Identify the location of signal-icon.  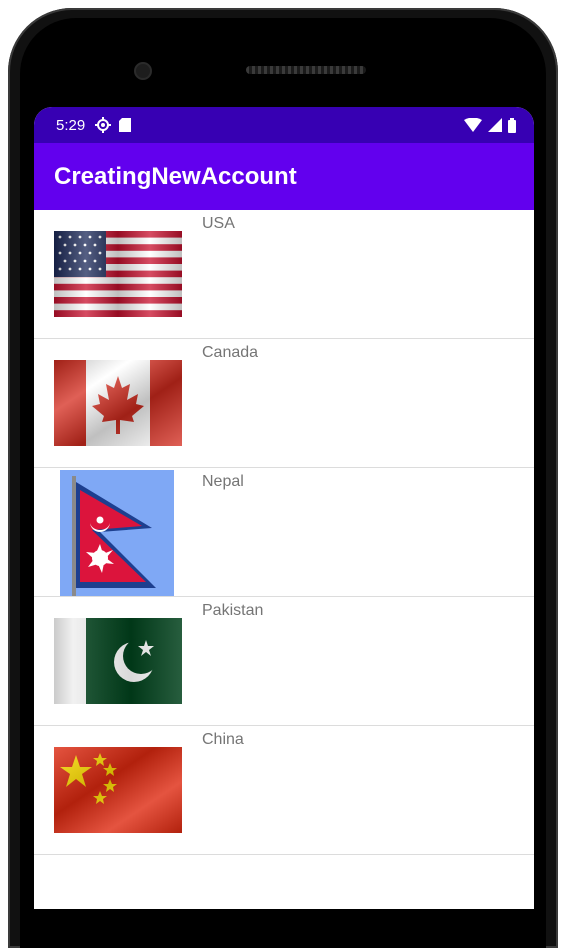
(495, 125).